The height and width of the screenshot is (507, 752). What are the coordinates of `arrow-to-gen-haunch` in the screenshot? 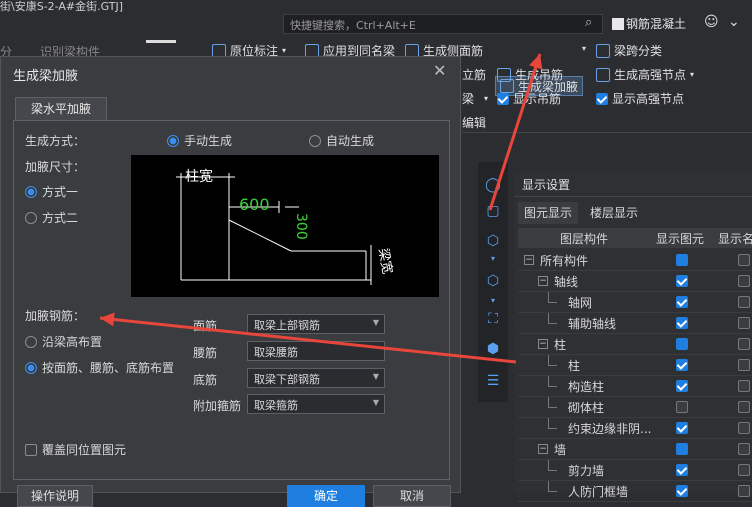 It's located at (515, 132).